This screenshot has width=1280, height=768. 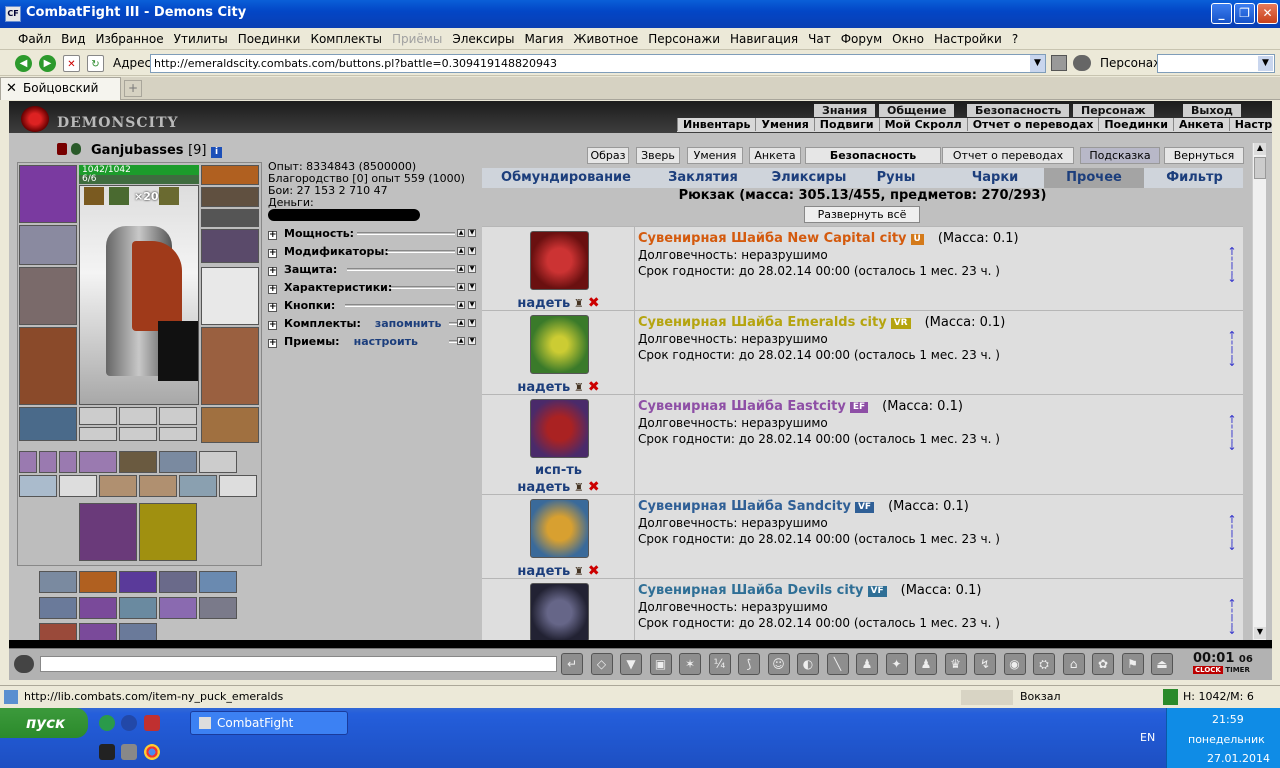 What do you see at coordinates (217, 152) in the screenshot?
I see `info-icon: i` at bounding box center [217, 152].